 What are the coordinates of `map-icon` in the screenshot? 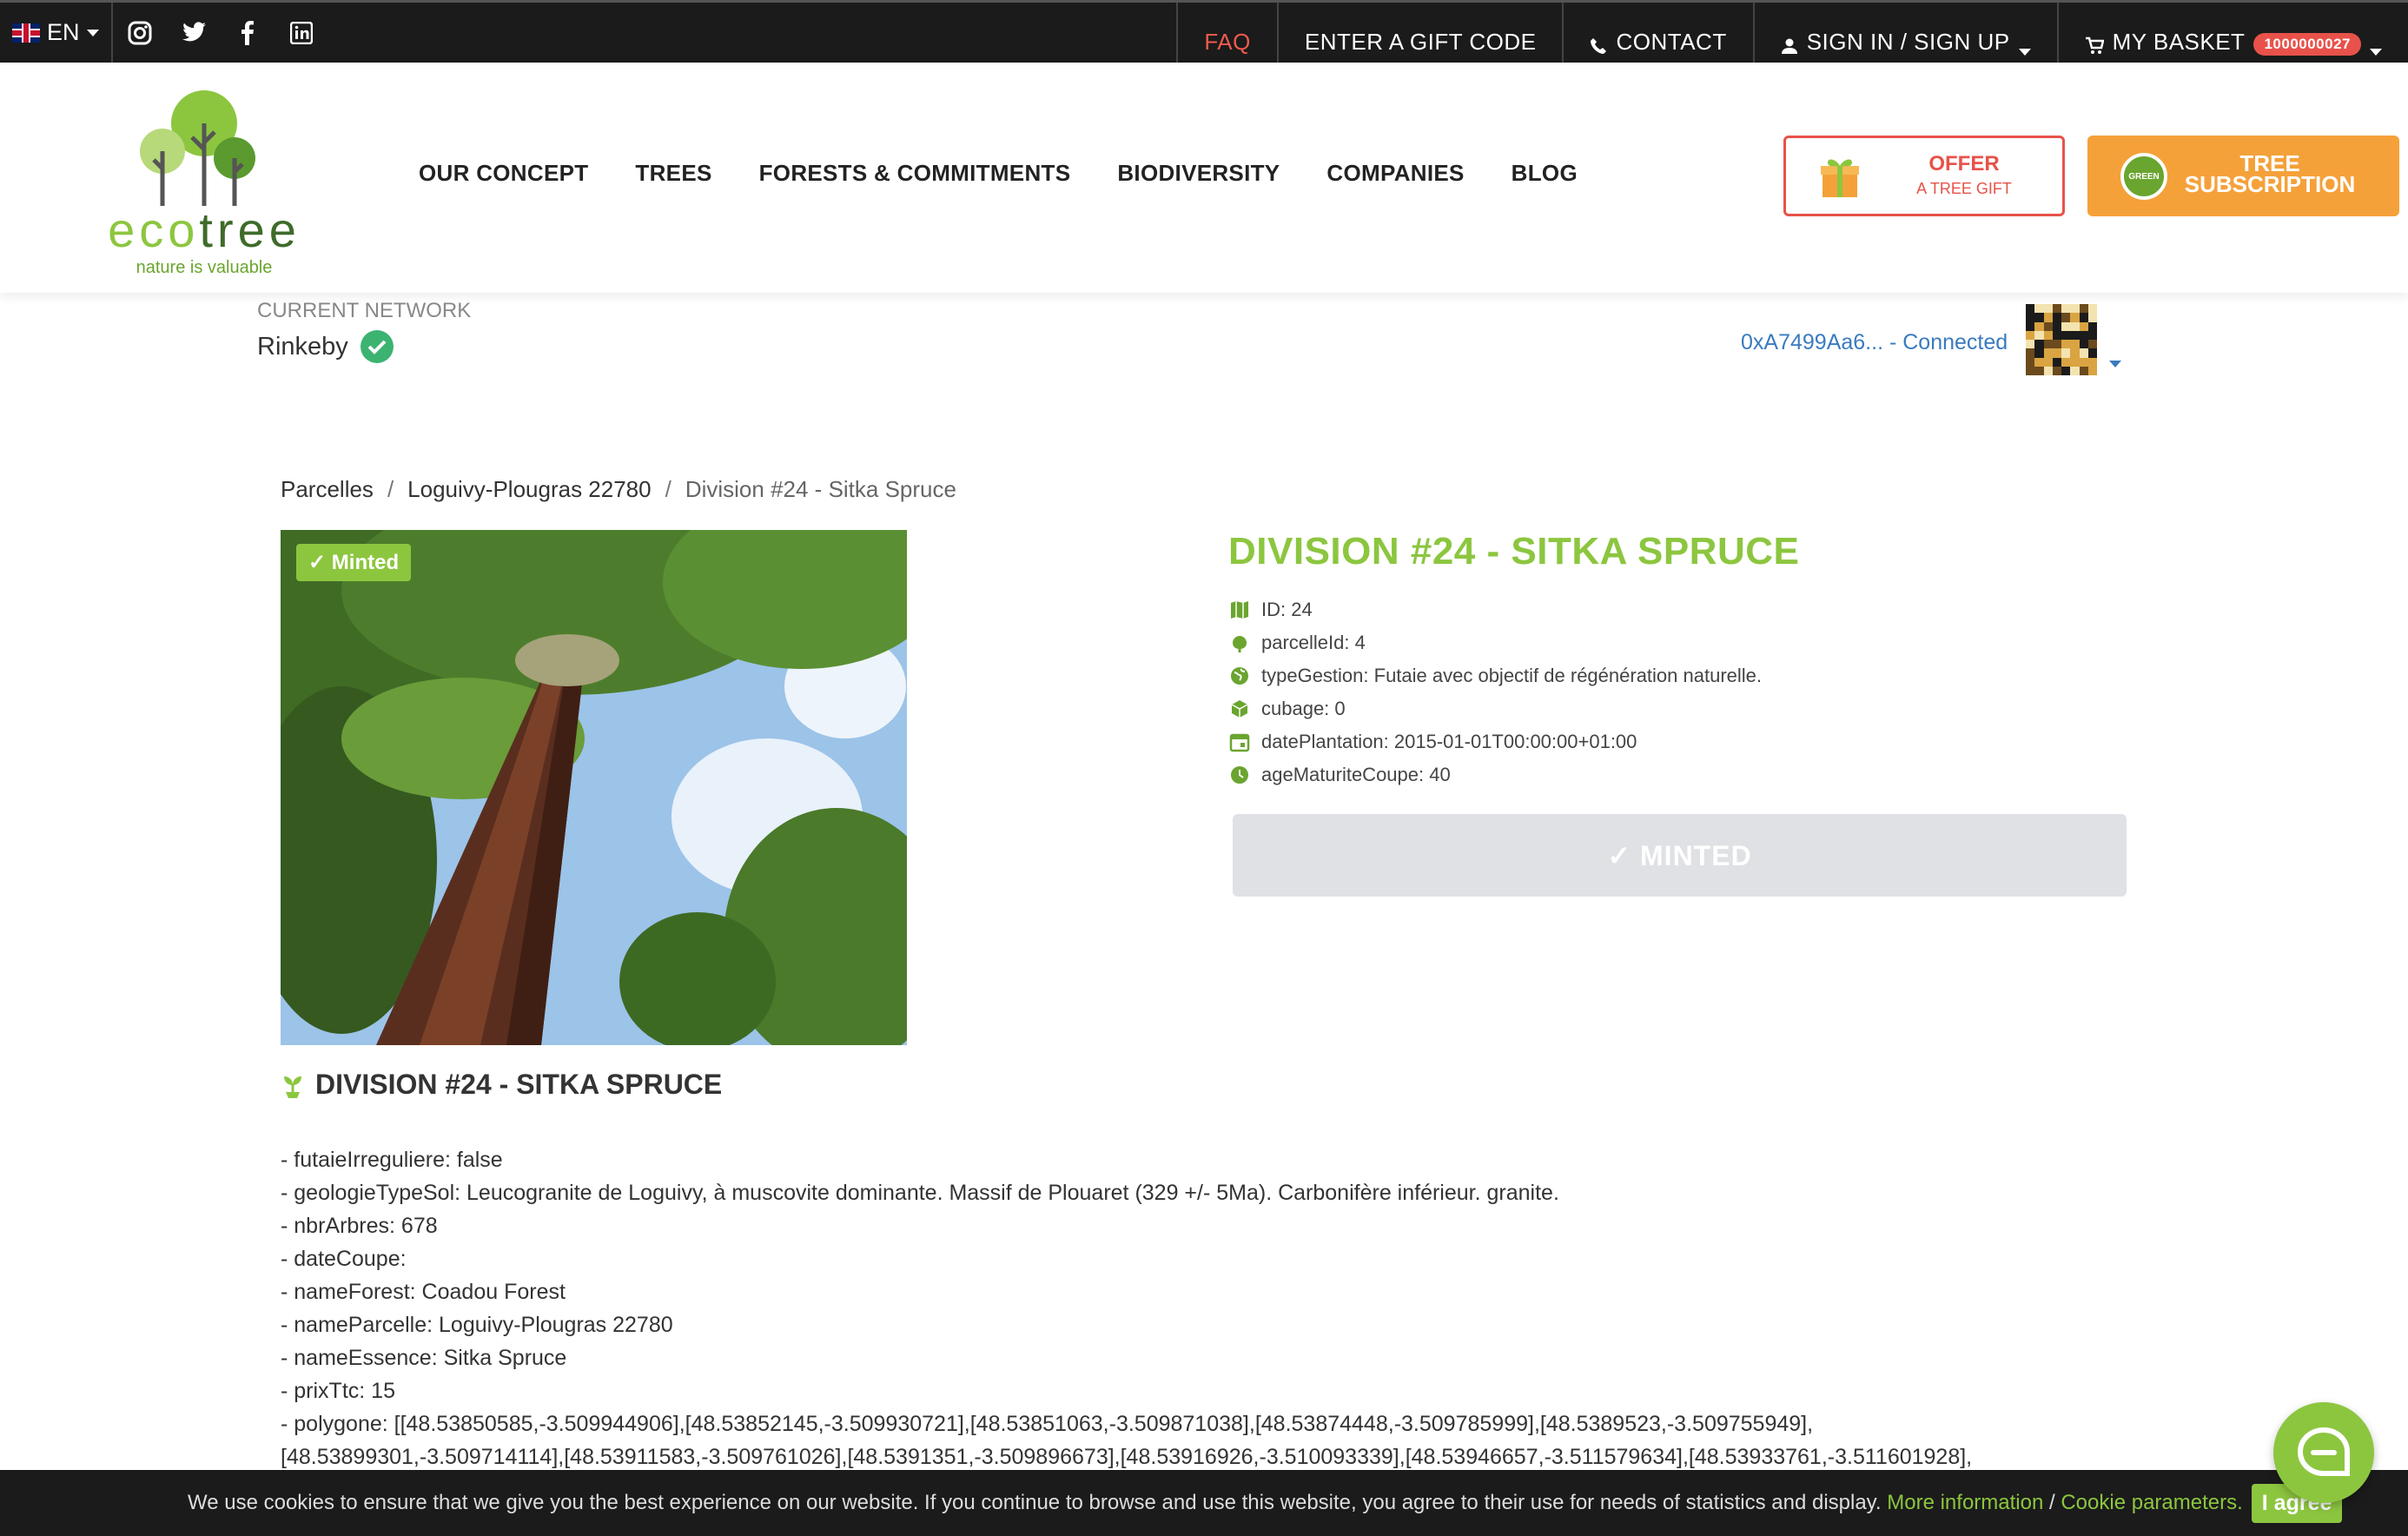 It's located at (1239, 610).